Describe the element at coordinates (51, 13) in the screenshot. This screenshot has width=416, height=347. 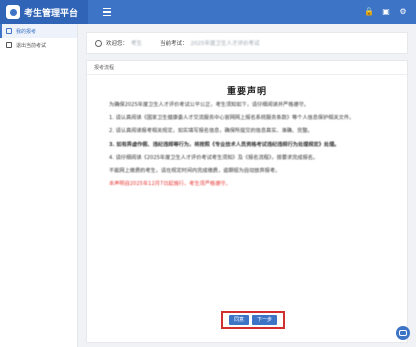
I see `app-title: 考生管理平台` at that location.